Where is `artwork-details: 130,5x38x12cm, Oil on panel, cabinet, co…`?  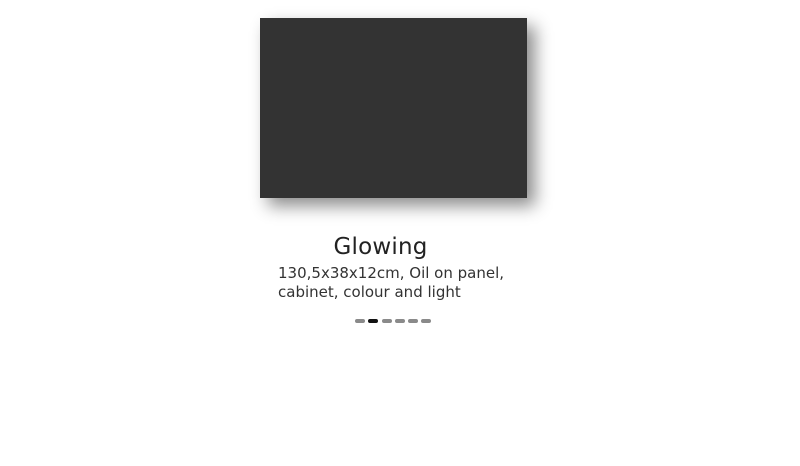 artwork-details: 130,5x38x12cm, Oil on panel, cabinet, co… is located at coordinates (391, 282).